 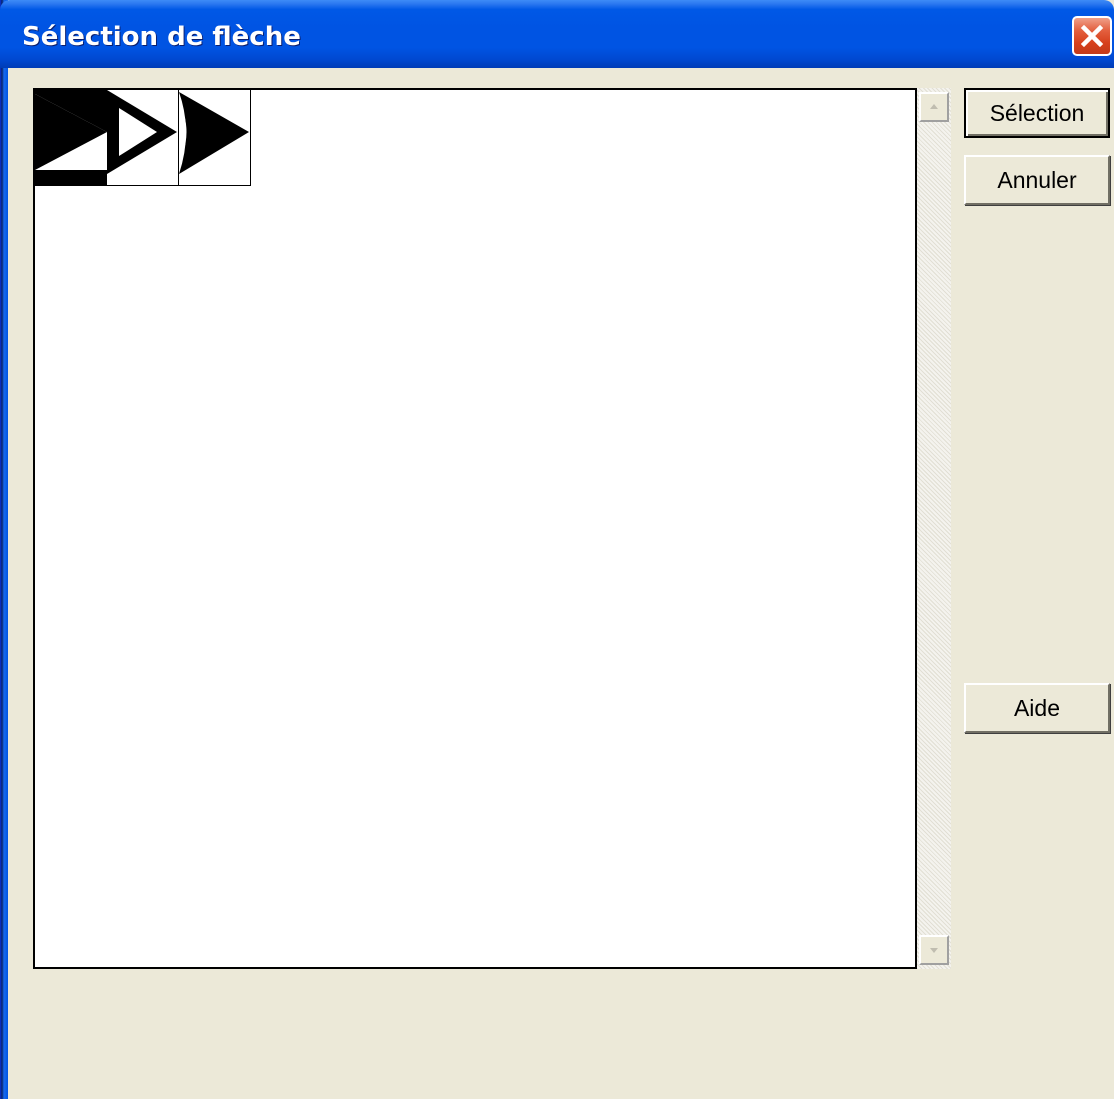 I want to click on arrow-item-outline, so click(x=143, y=138).